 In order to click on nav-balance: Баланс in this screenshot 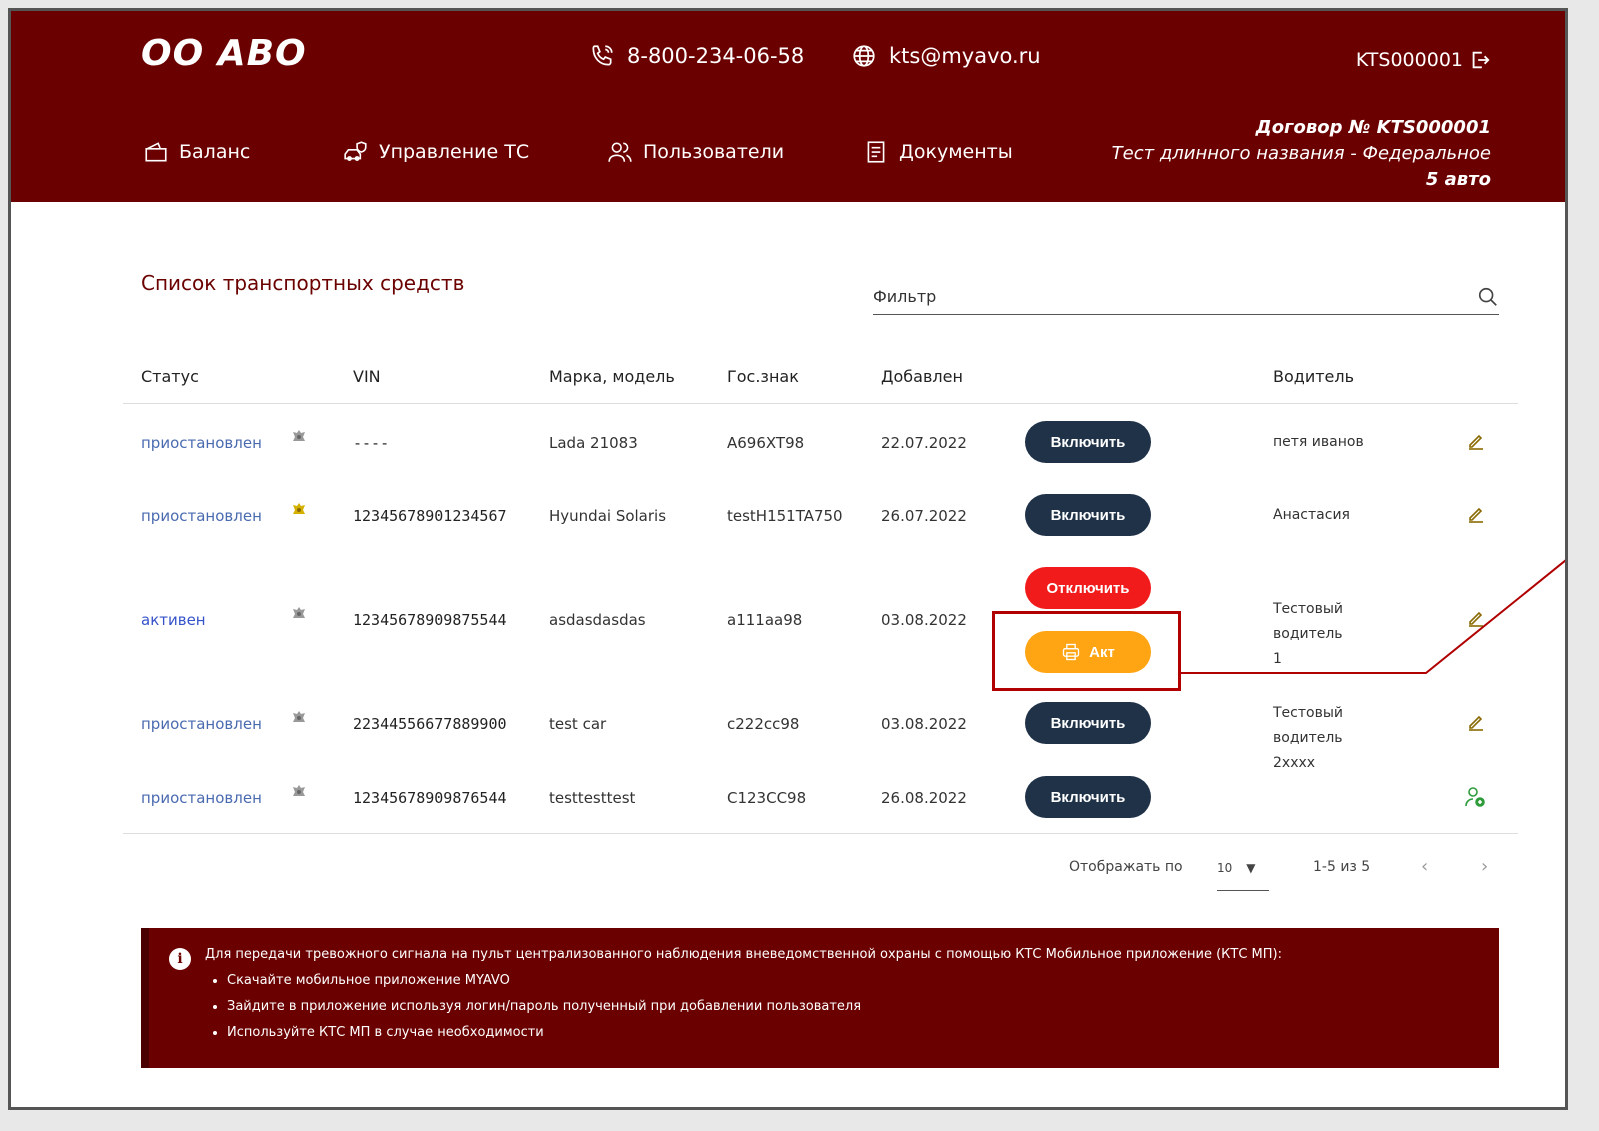, I will do `click(196, 152)`.